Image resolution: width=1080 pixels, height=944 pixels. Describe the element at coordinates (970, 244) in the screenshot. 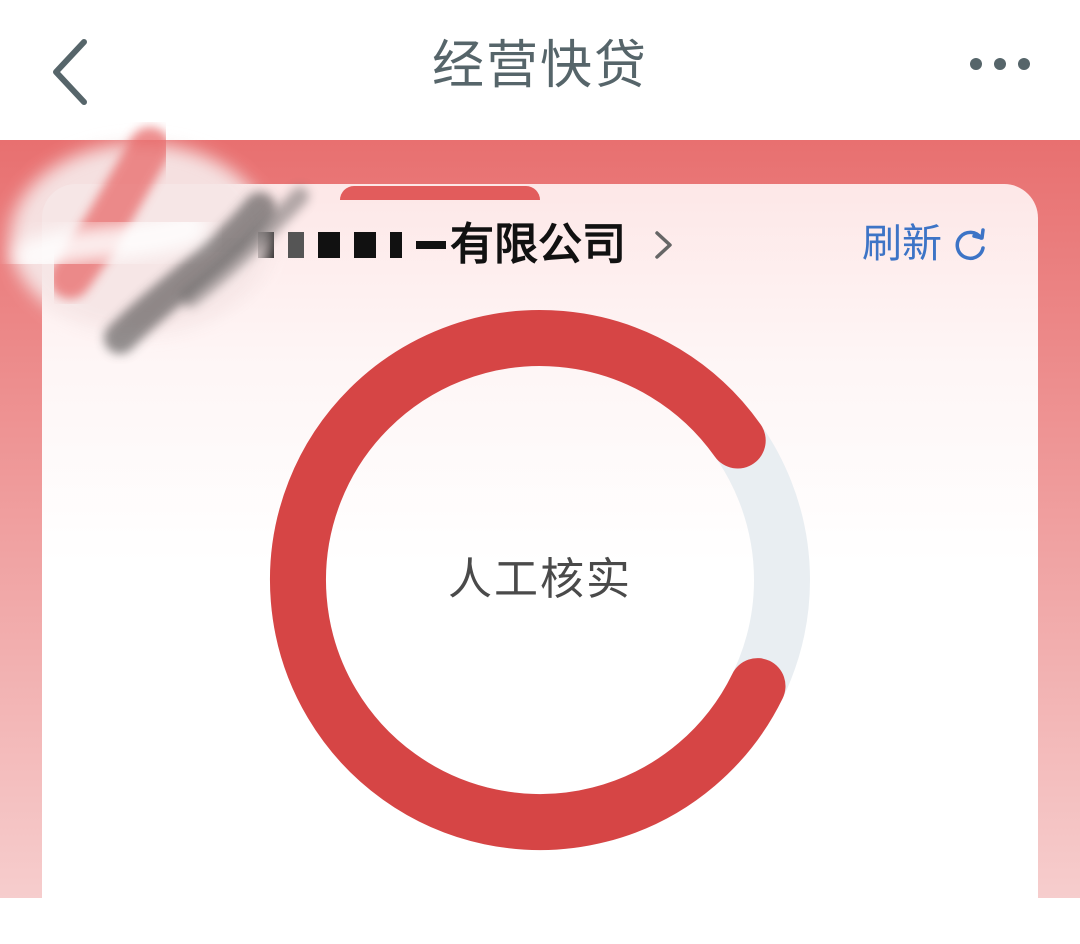

I see `refresh-icon` at that location.